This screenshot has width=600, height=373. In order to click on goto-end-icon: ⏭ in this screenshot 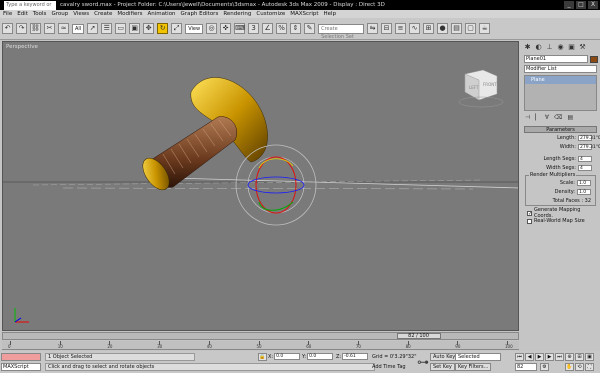, I will do `click(559, 357)`.